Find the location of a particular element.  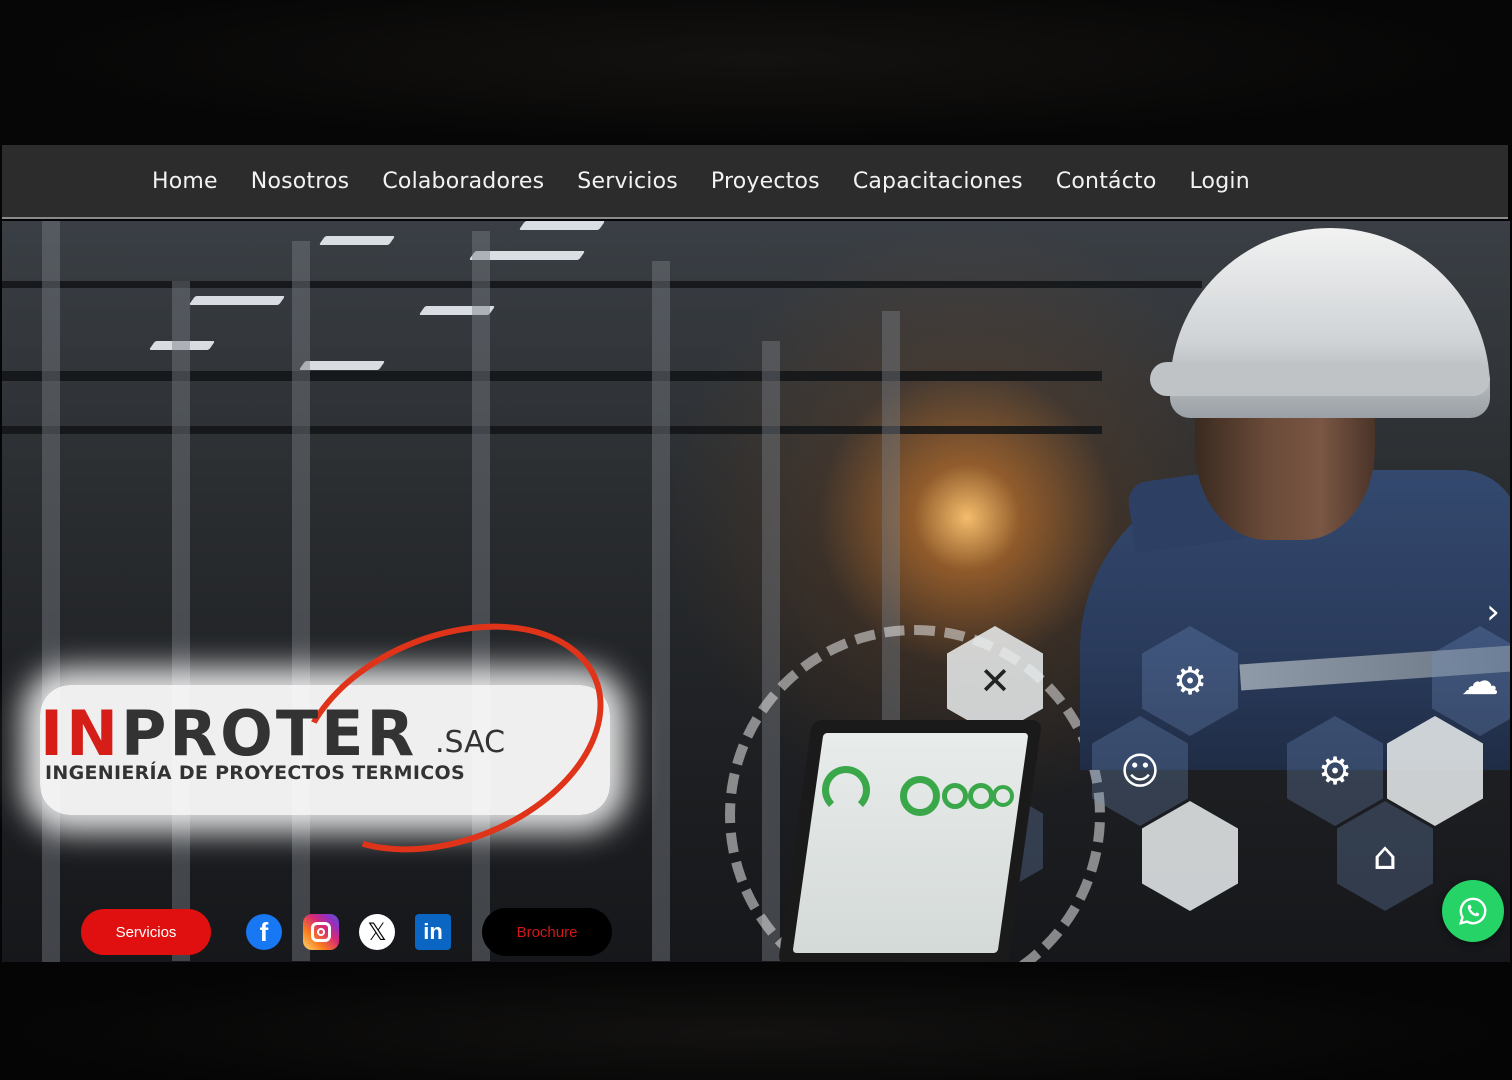

whatsapp-button is located at coordinates (1473, 911).